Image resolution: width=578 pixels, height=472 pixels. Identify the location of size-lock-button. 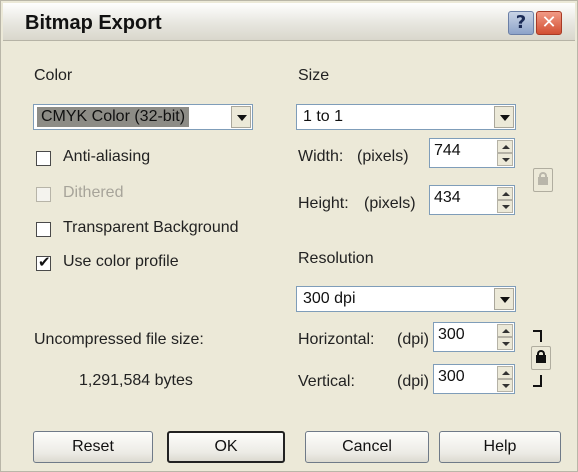
(543, 180).